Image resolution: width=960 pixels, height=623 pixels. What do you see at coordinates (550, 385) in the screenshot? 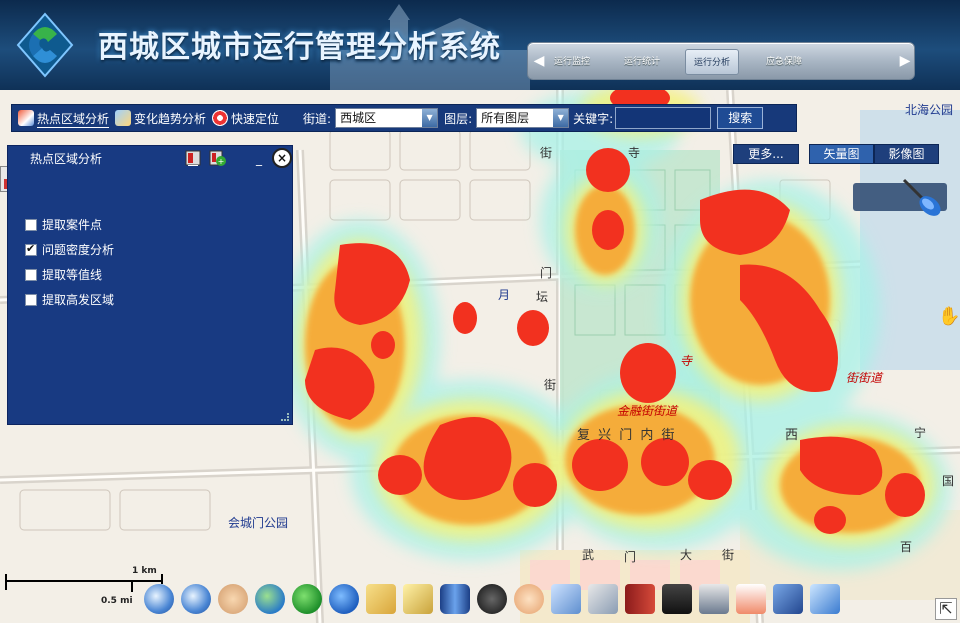
I see `map-label-jie-mid: 街` at bounding box center [550, 385].